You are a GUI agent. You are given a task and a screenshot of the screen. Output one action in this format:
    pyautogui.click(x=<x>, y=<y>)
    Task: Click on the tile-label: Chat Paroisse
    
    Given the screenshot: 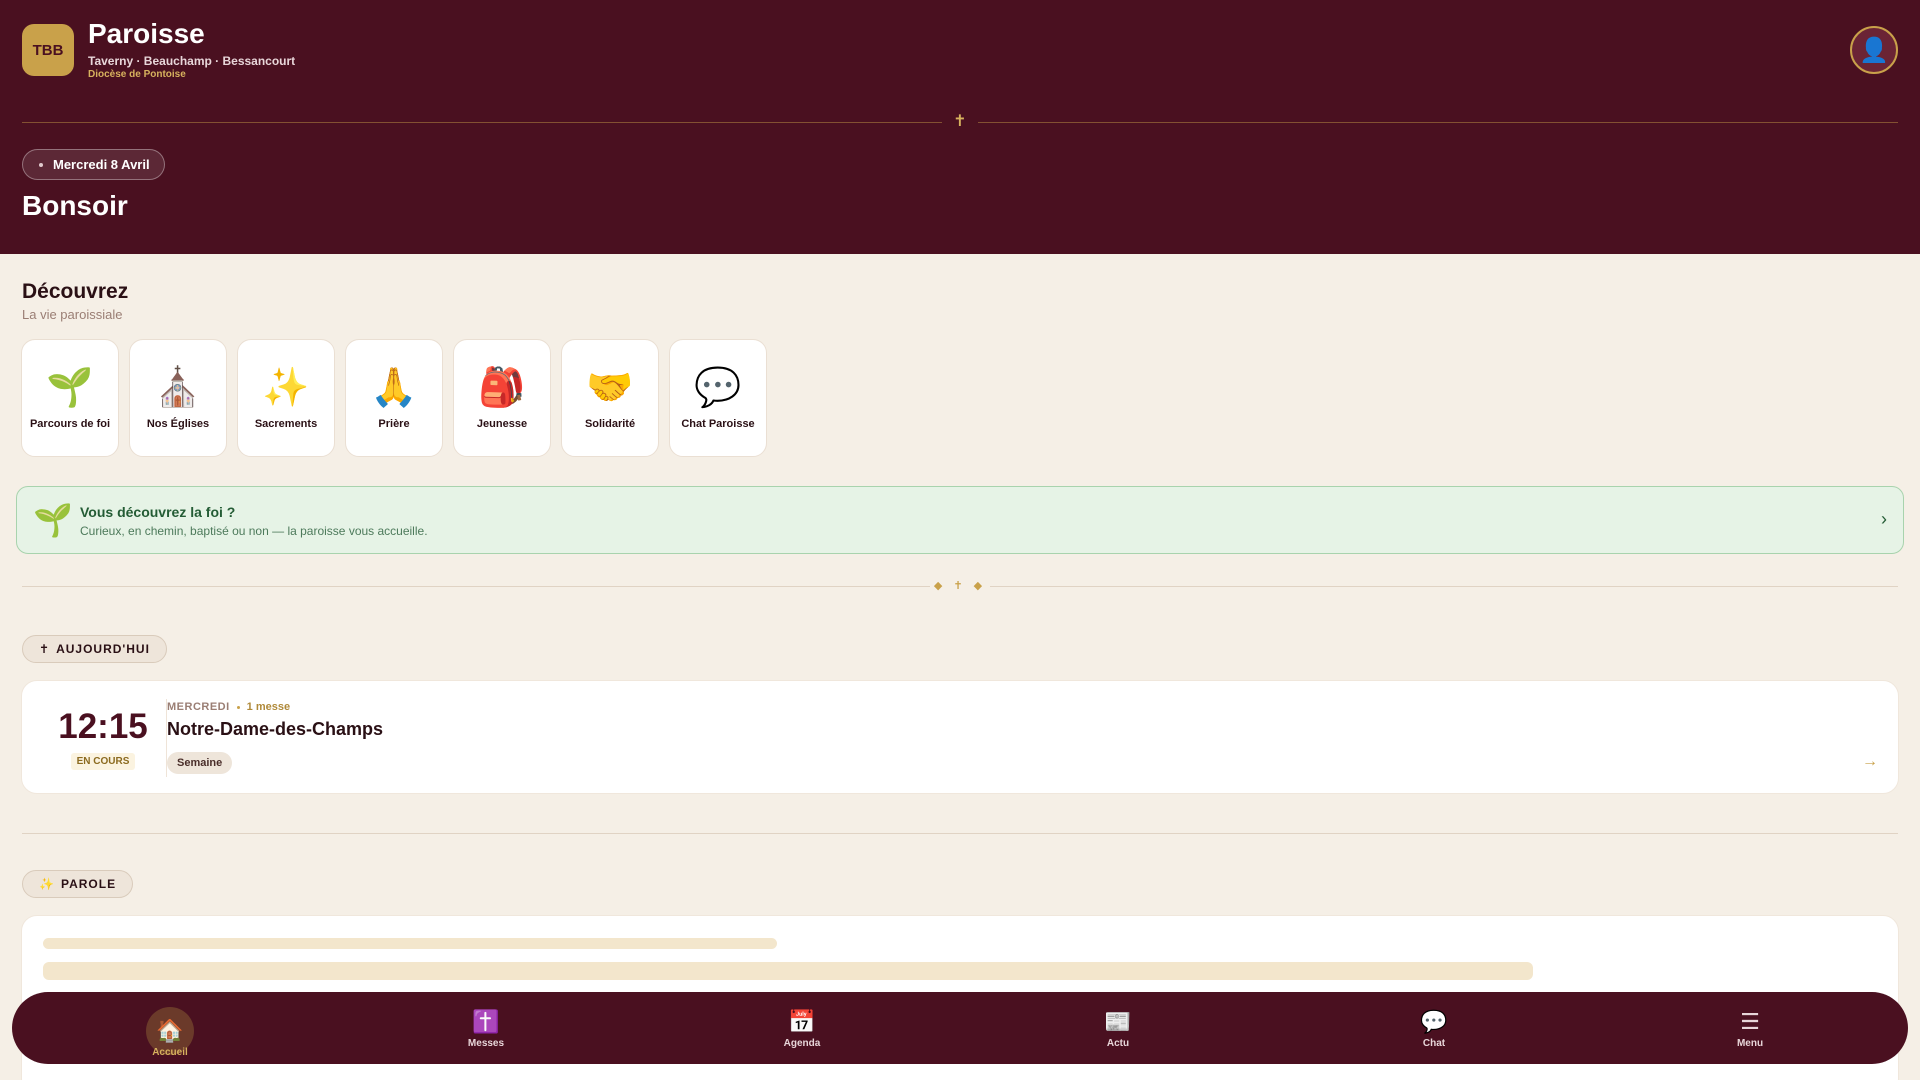 What is the action you would take?
    pyautogui.click(x=718, y=424)
    